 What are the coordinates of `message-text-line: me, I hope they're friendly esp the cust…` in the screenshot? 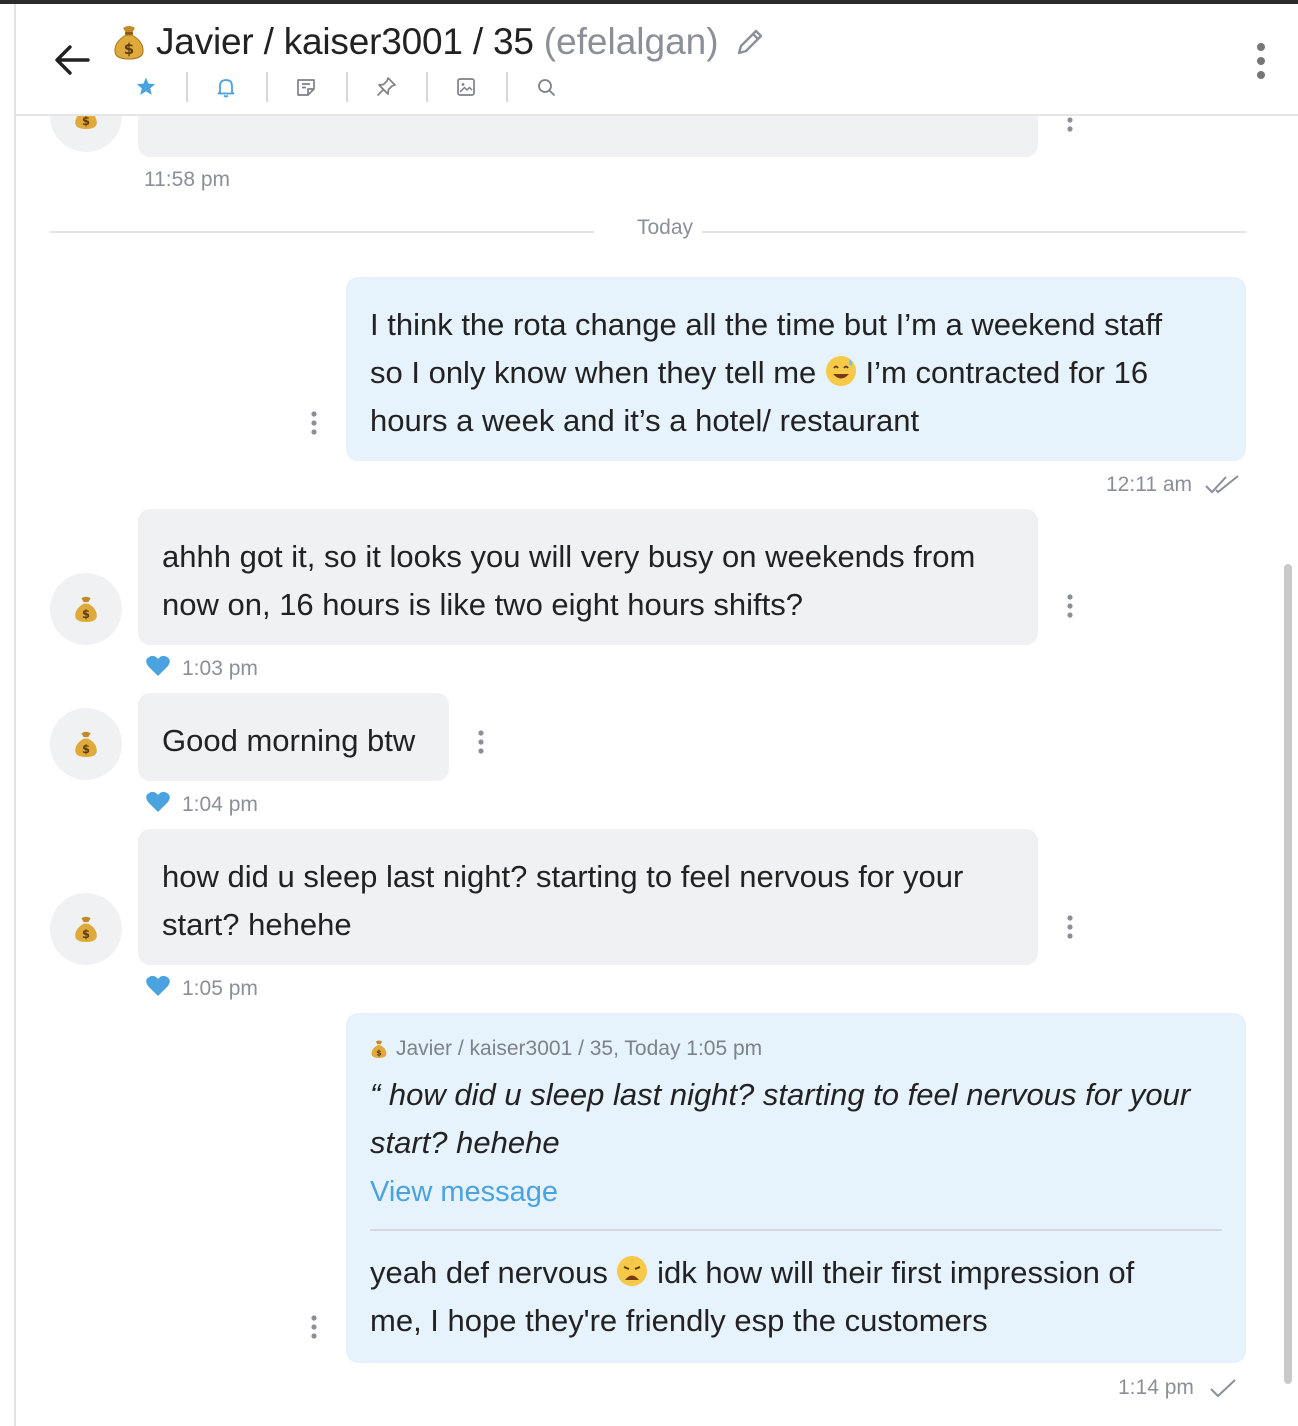 It's located at (679, 1320).